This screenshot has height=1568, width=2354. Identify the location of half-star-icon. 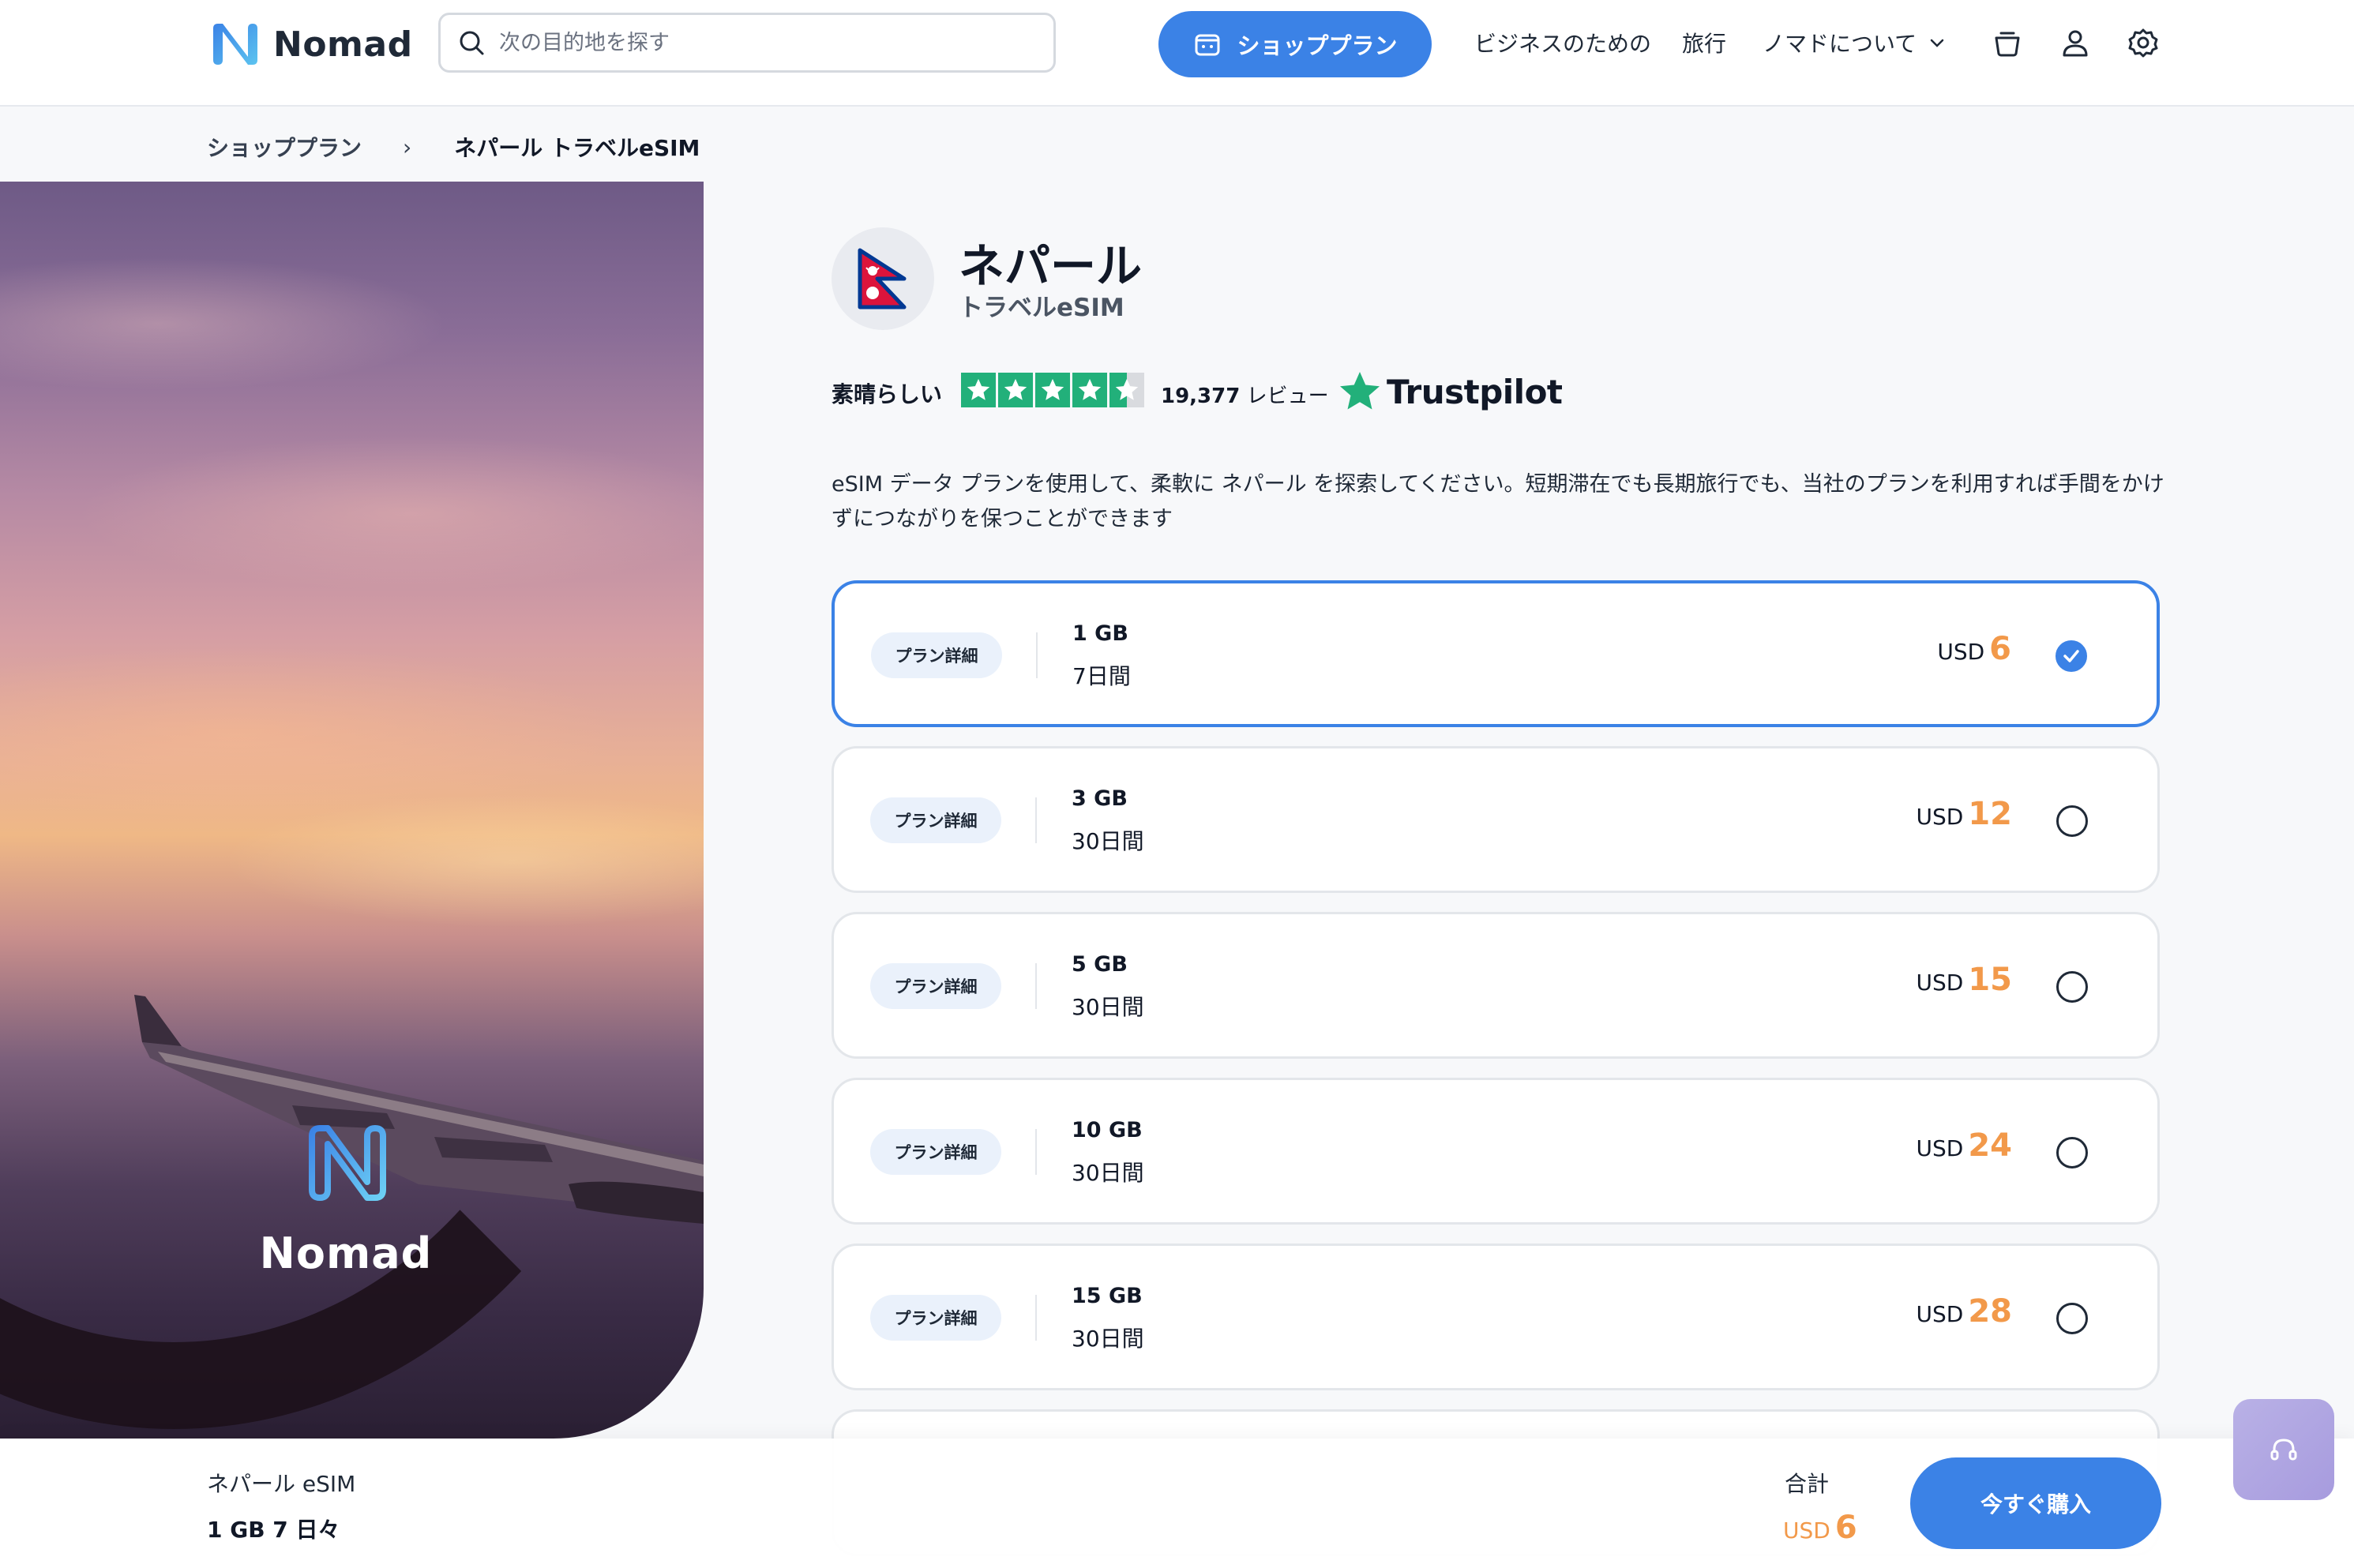
(1126, 390).